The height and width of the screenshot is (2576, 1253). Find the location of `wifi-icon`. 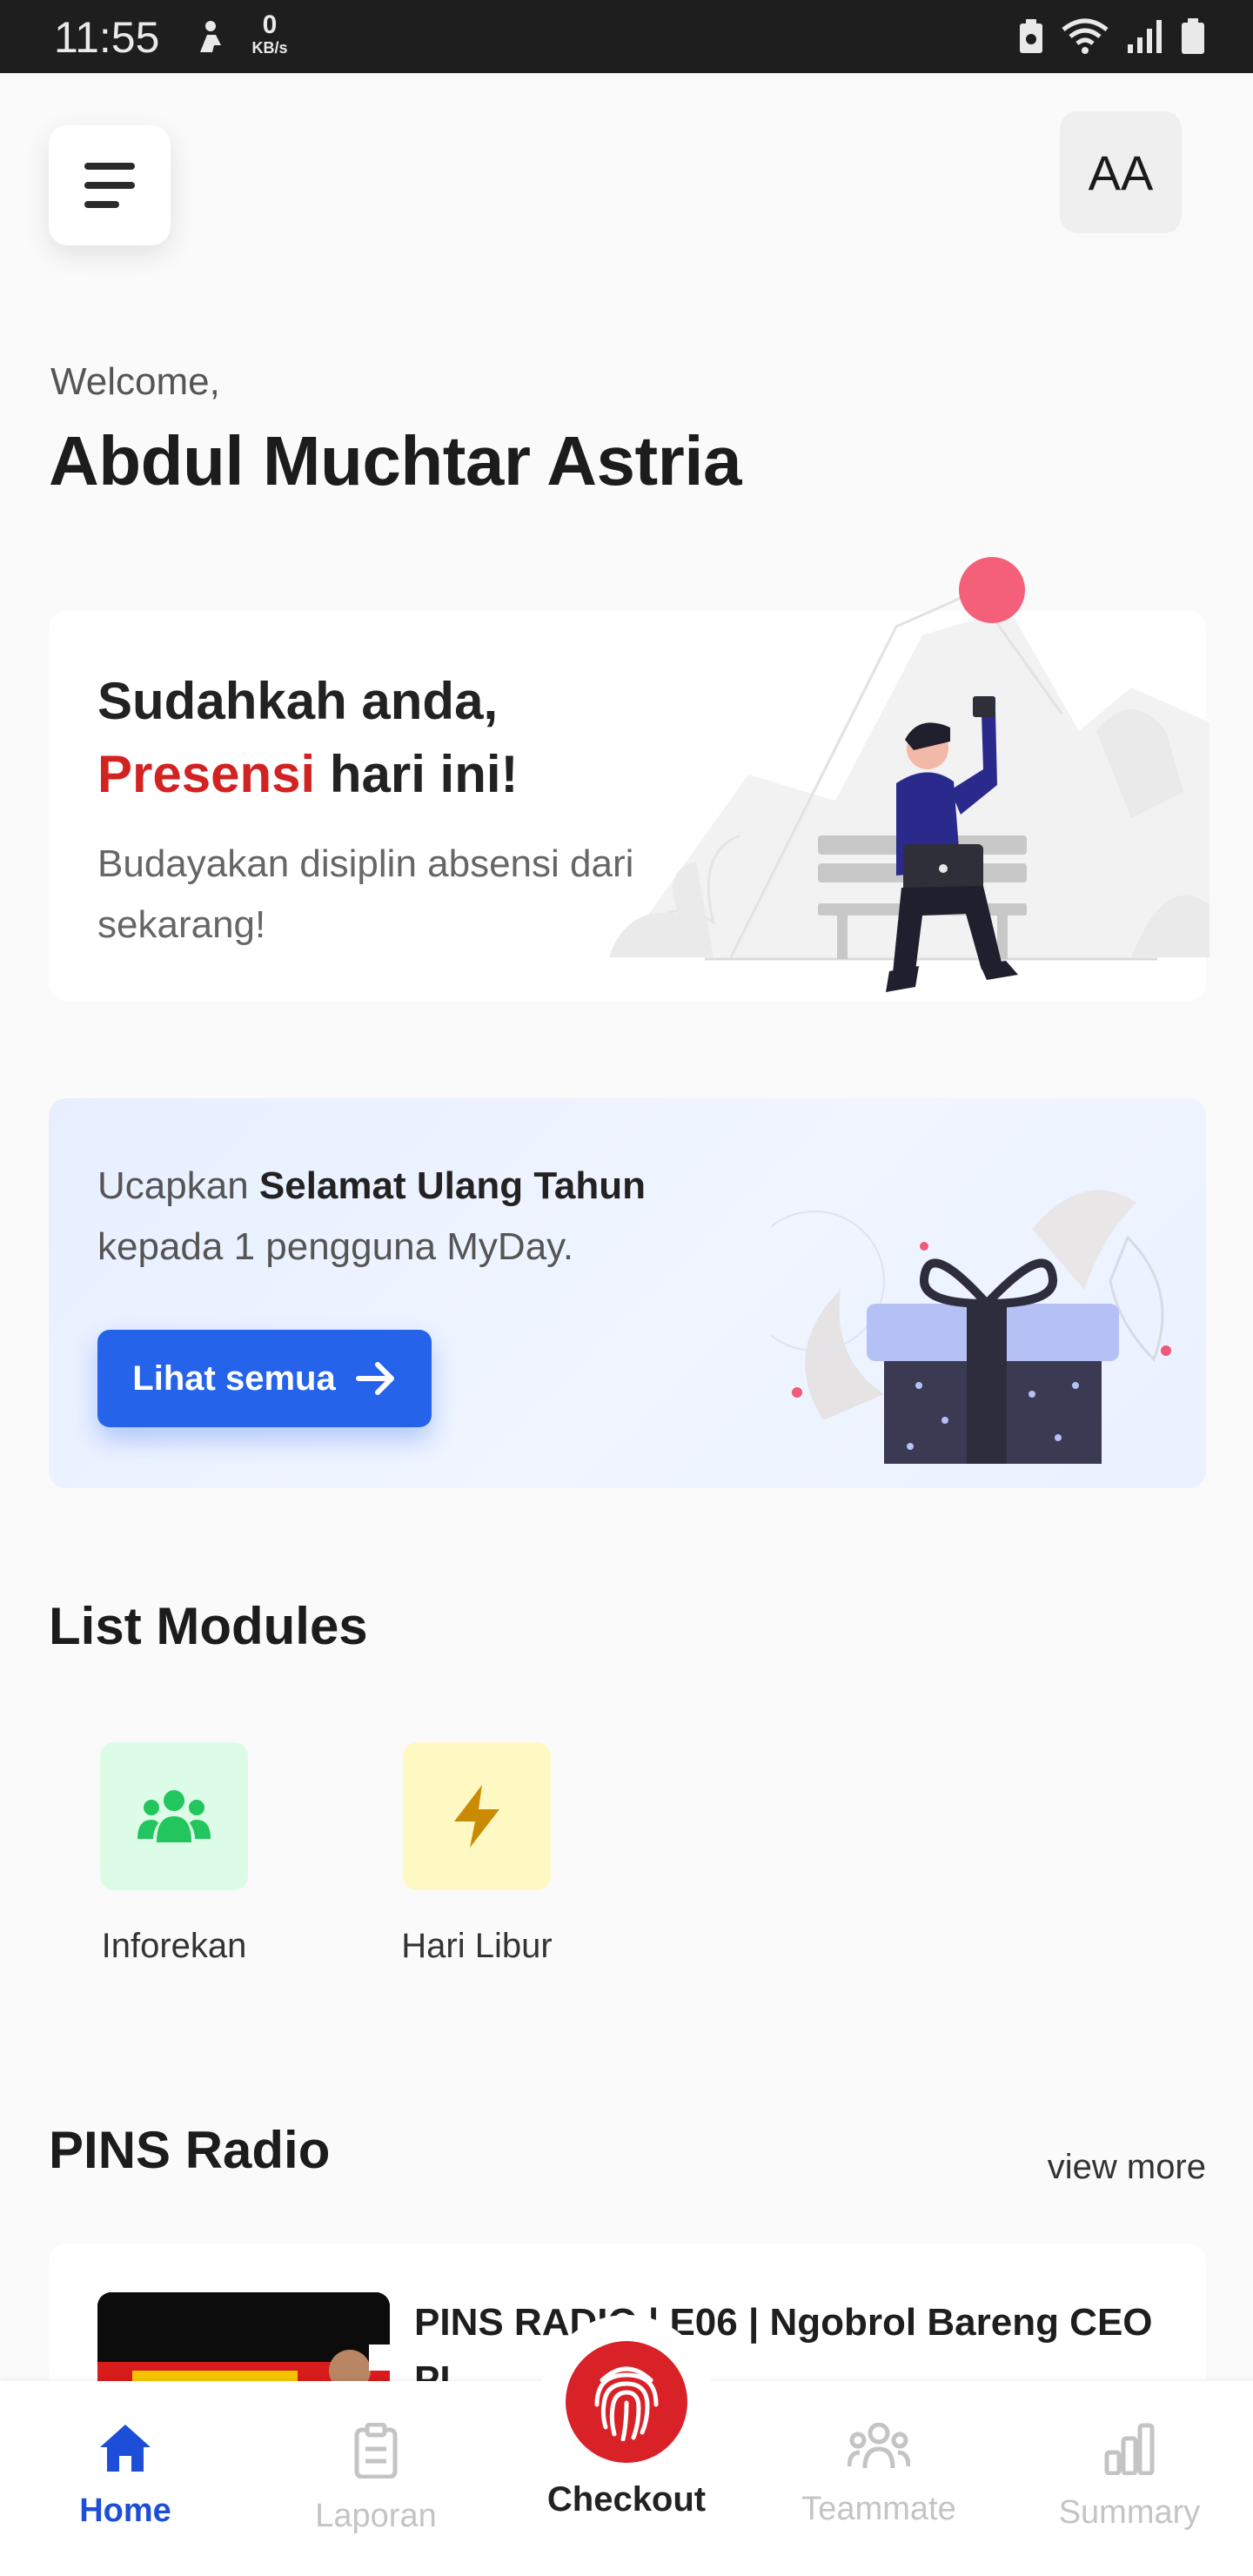

wifi-icon is located at coordinates (1085, 36).